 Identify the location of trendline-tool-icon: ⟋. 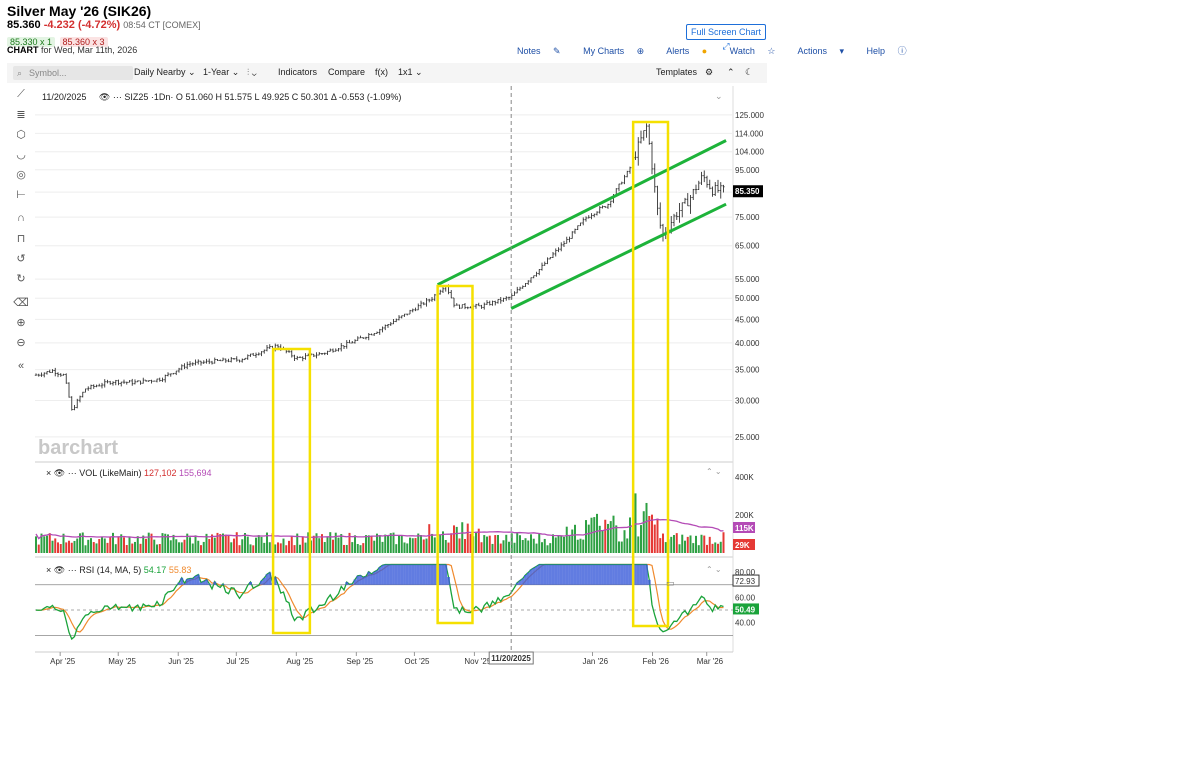
(21, 95).